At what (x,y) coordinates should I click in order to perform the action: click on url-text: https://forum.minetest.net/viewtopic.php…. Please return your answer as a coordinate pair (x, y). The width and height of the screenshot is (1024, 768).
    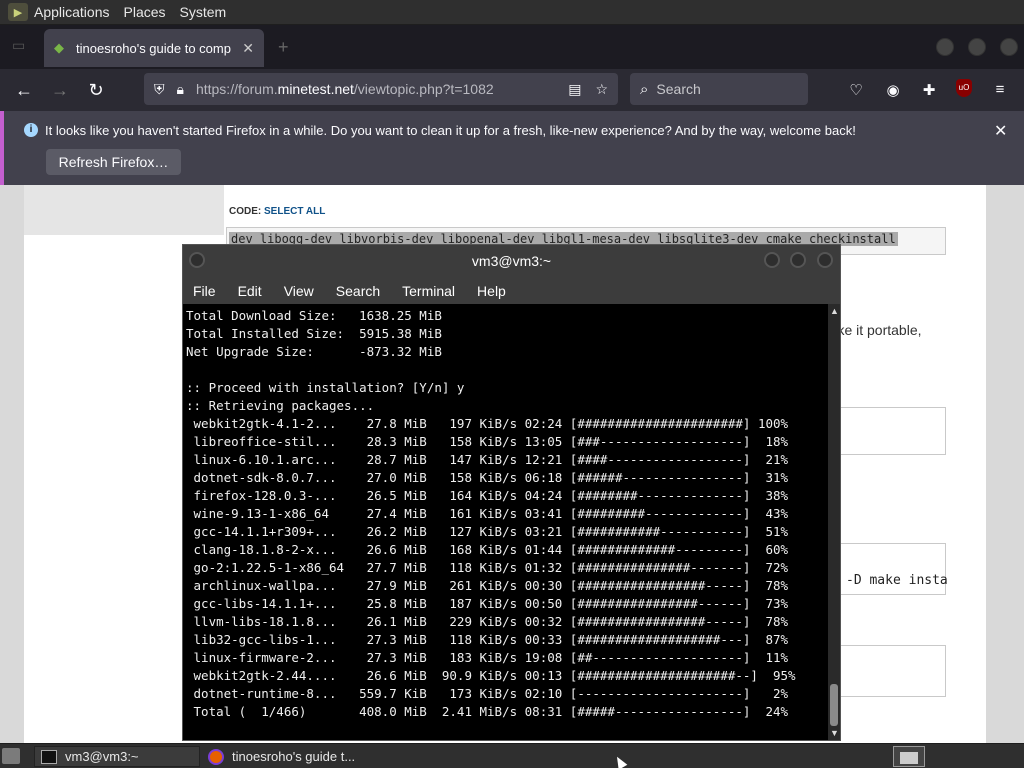
    Looking at the image, I should click on (375, 89).